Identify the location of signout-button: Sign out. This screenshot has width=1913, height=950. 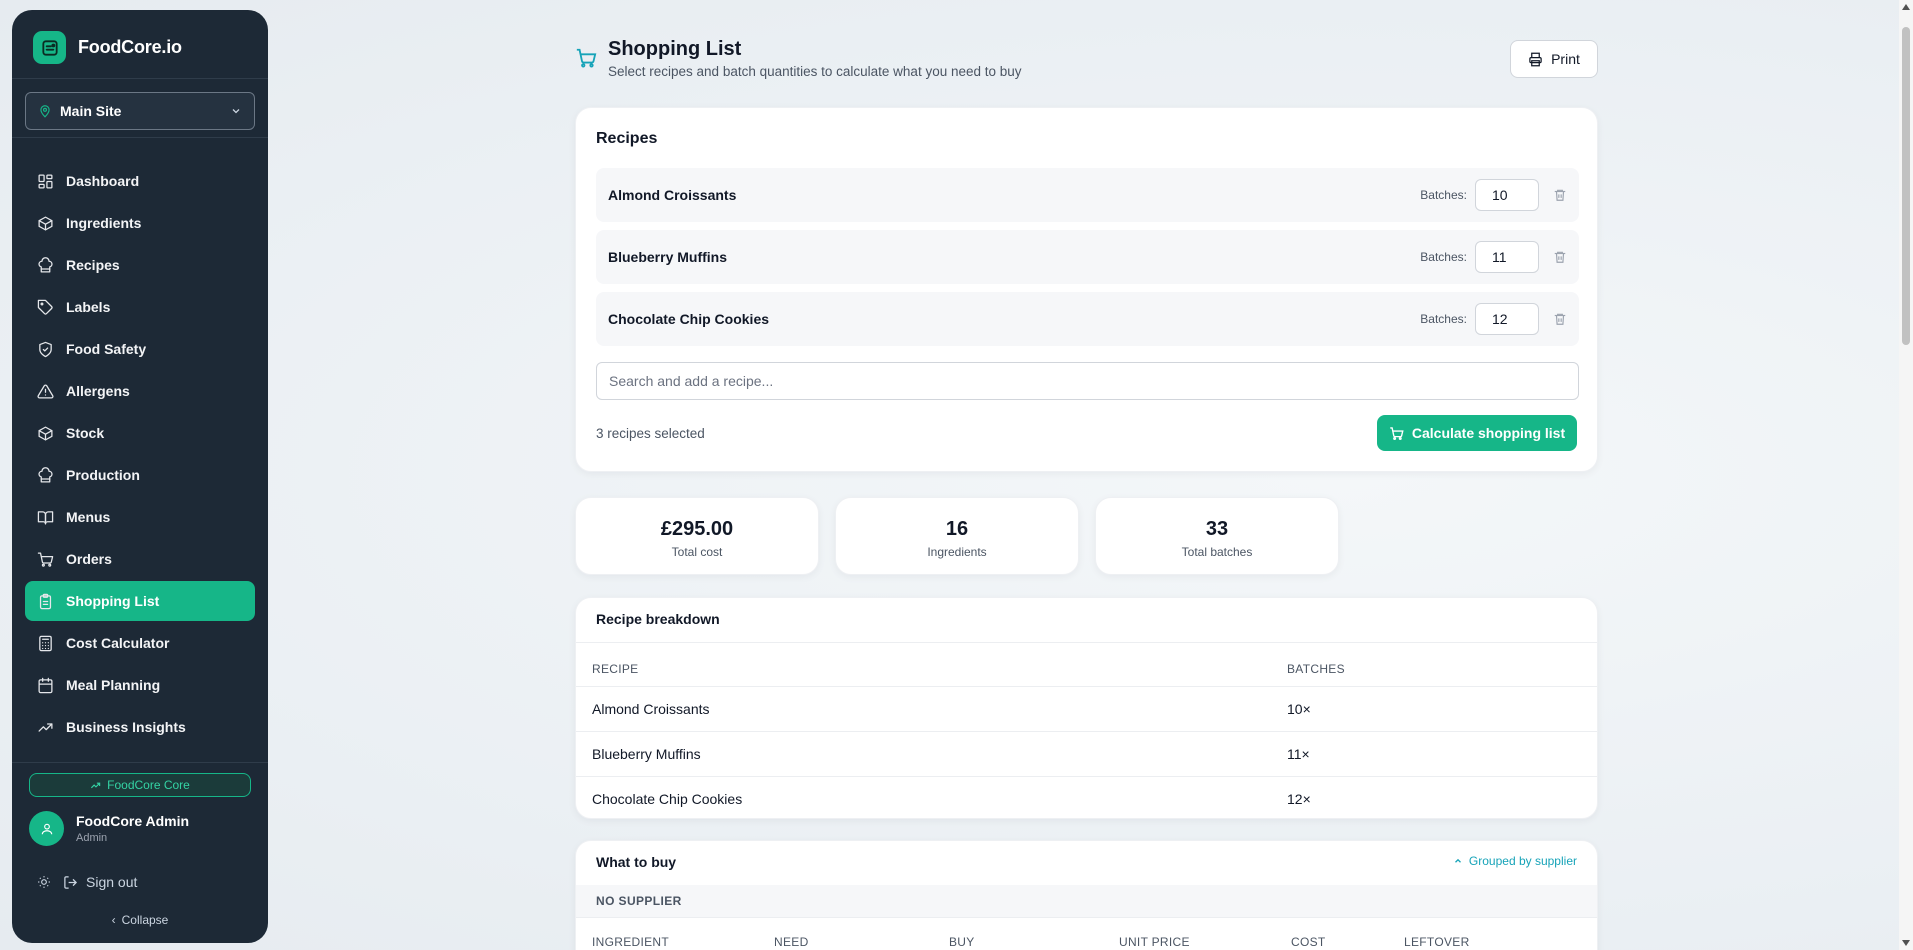
(100, 882).